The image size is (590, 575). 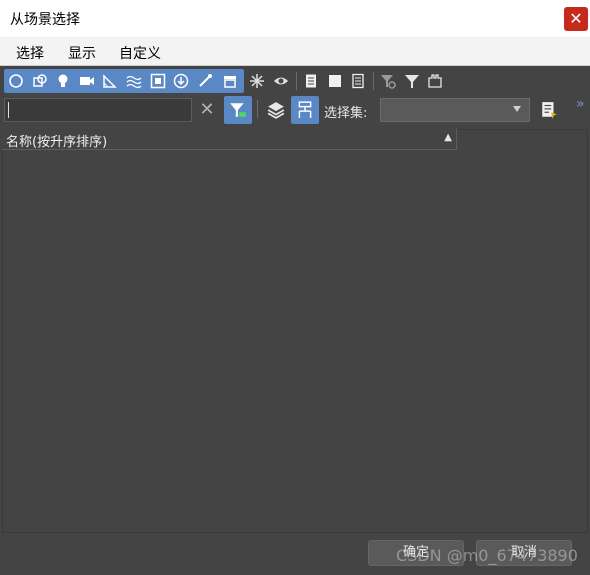 I want to click on hierarchy-icon, so click(x=305, y=109).